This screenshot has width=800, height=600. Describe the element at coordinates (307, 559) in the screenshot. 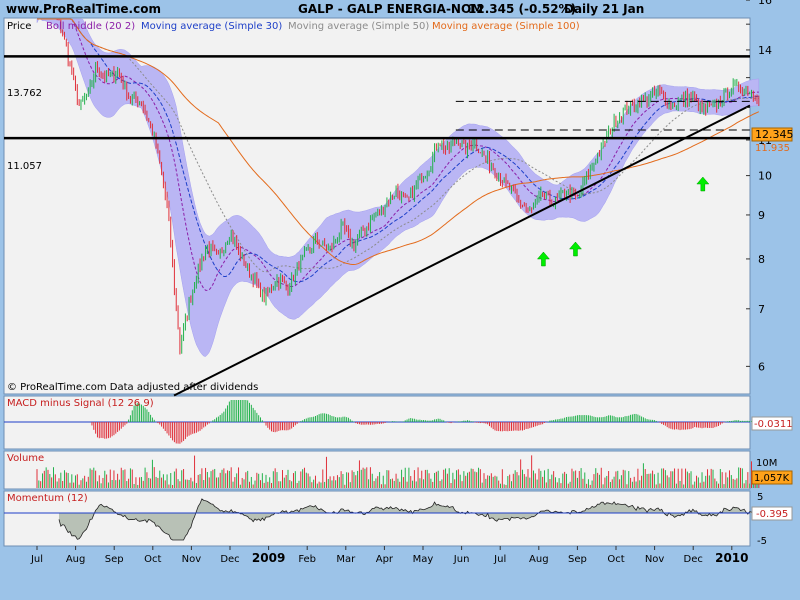

I see `x-tick-label: Feb` at that location.